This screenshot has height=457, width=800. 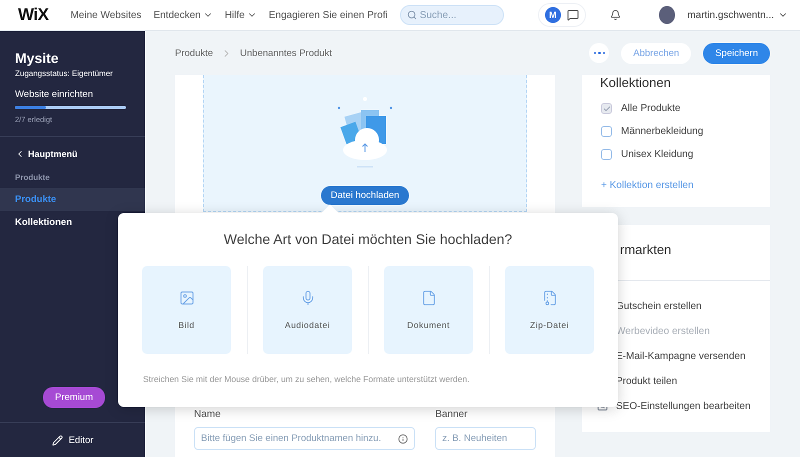 I want to click on nav-link: Hilfe, so click(x=240, y=15).